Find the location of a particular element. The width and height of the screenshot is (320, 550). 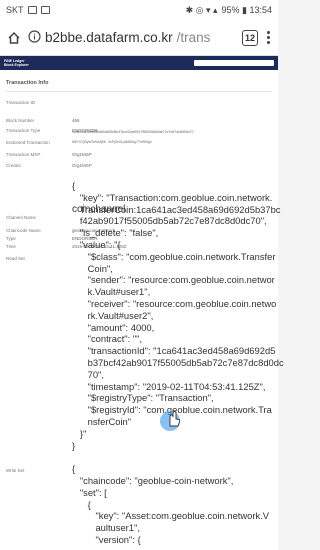

row-label: Endorsed Transaction is located at coordinates (28, 142).